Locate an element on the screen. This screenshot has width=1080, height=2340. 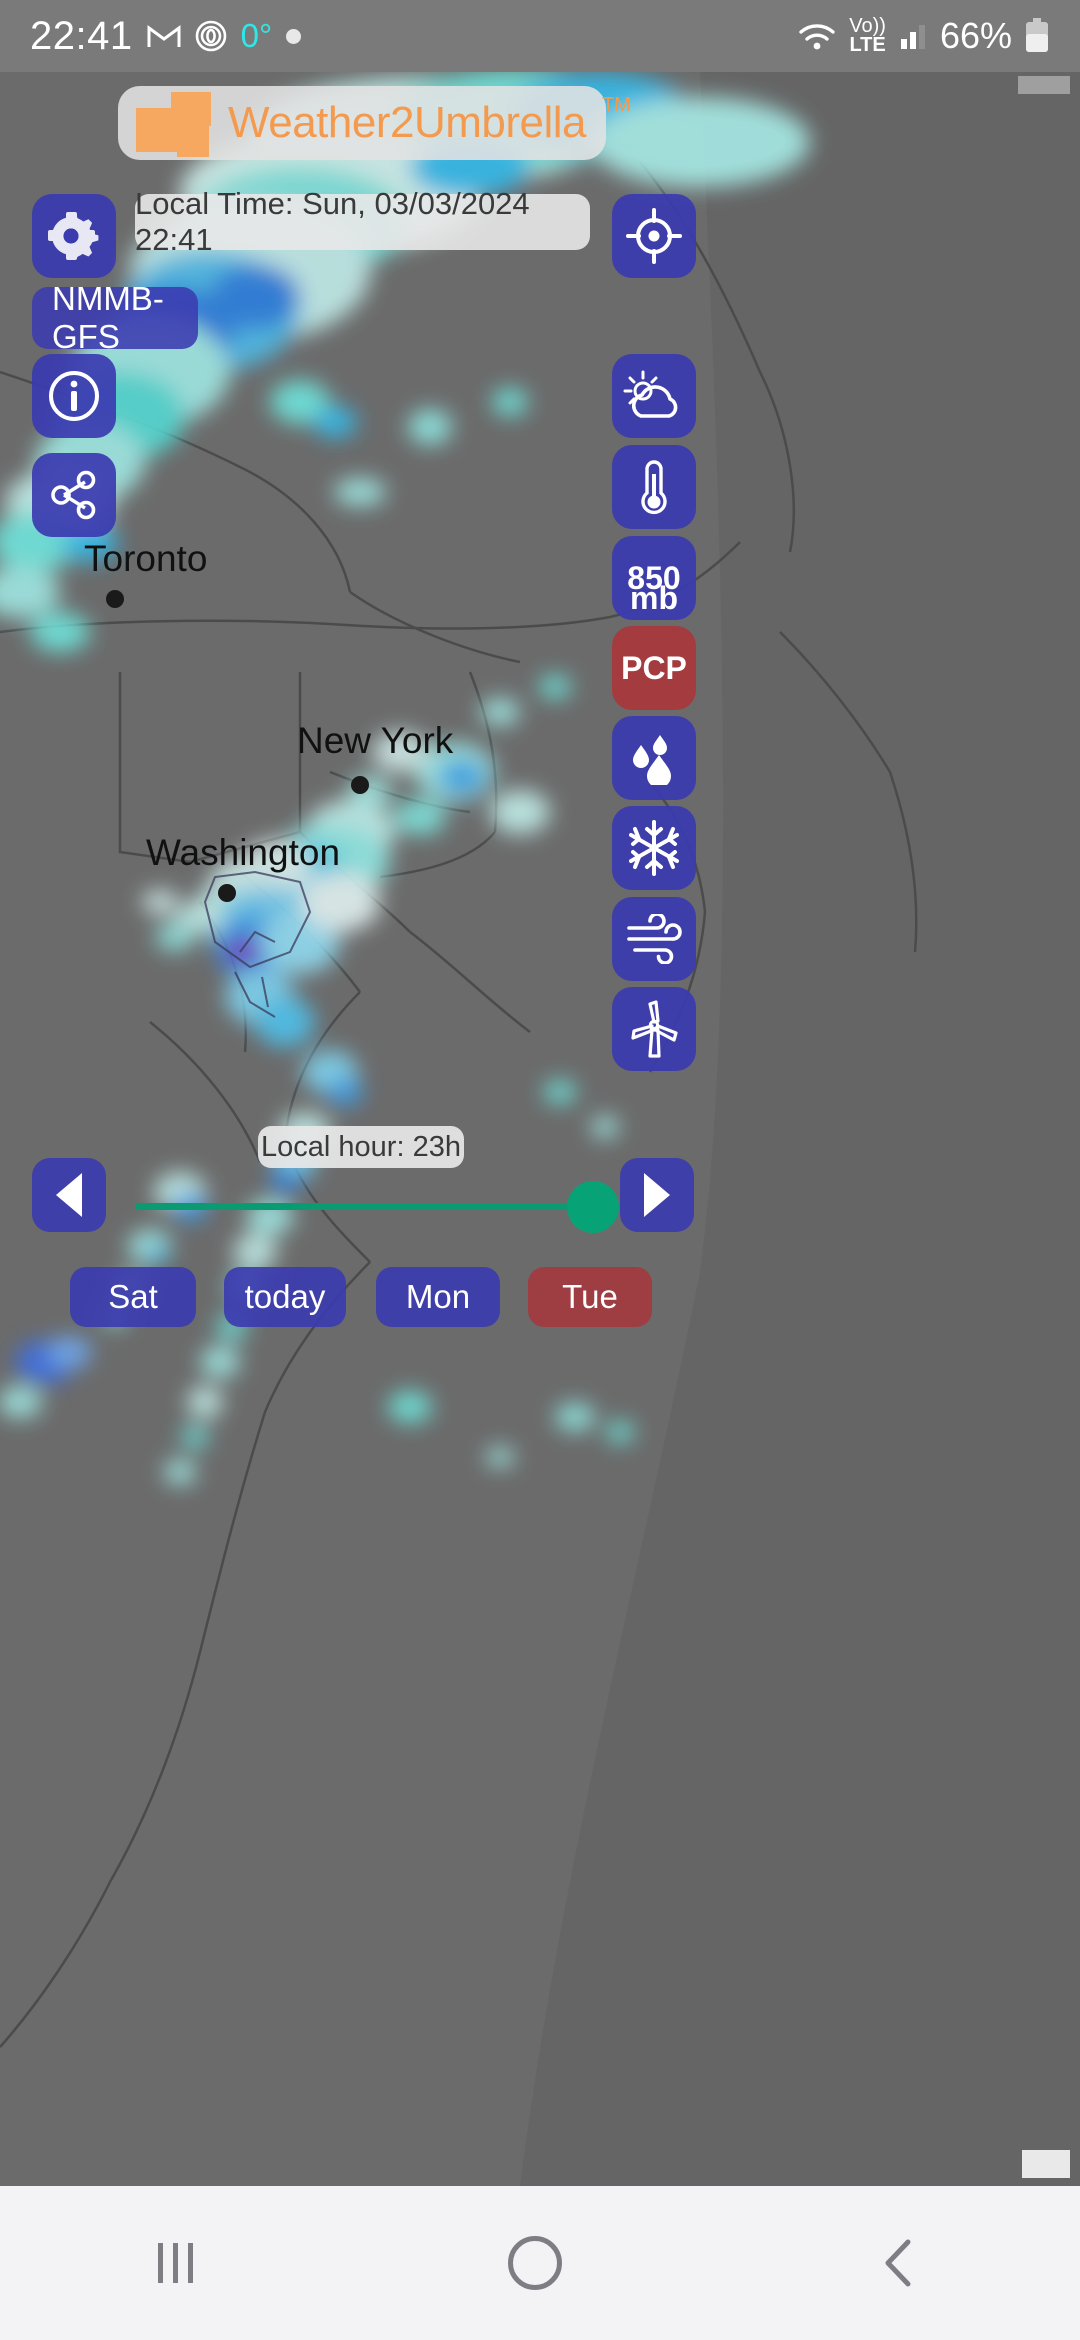
time-slider-track is located at coordinates (367, 1206).